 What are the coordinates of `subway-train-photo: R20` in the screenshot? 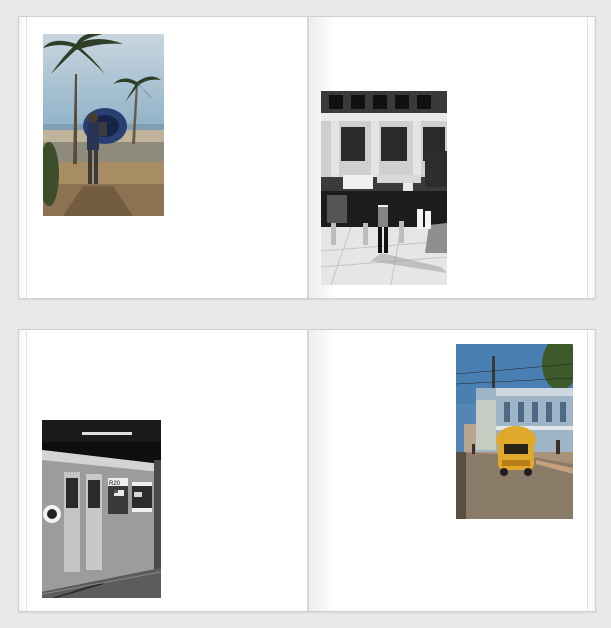 It's located at (101, 509).